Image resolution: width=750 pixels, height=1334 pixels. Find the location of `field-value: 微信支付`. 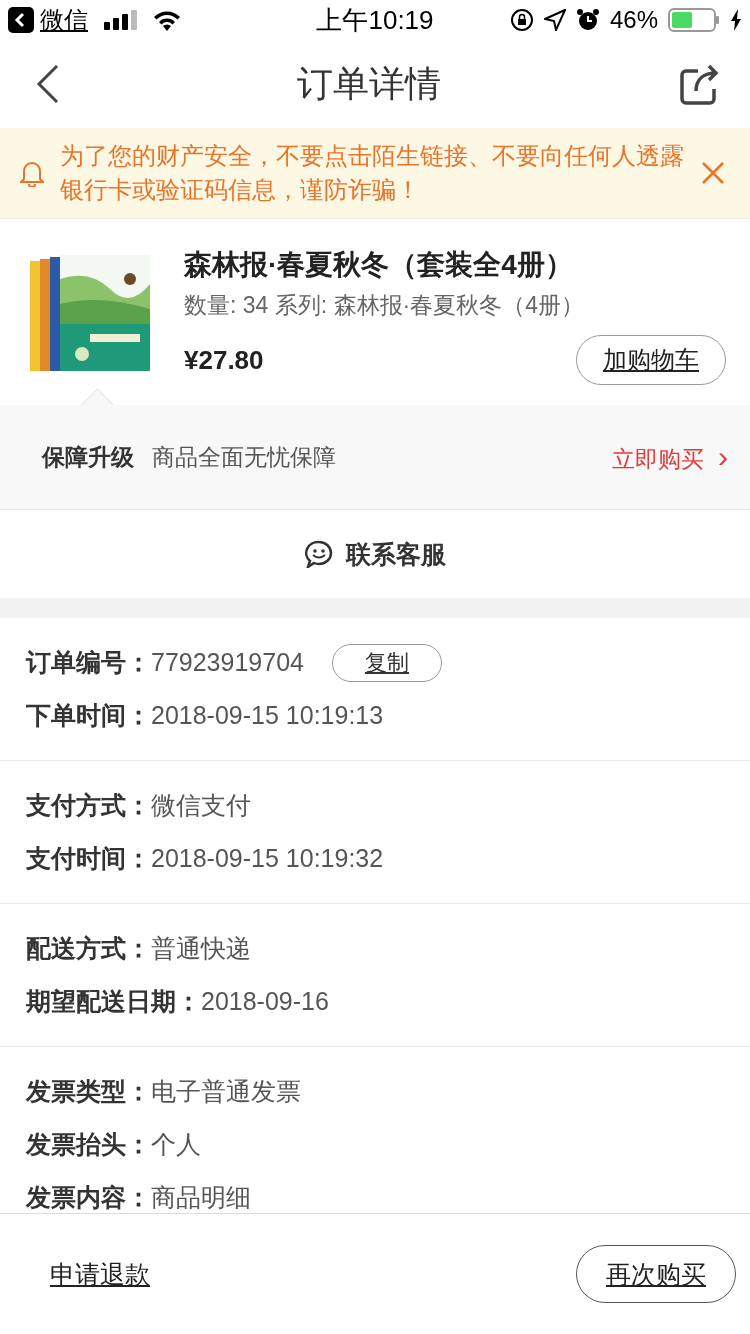

field-value: 微信支付 is located at coordinates (201, 805).